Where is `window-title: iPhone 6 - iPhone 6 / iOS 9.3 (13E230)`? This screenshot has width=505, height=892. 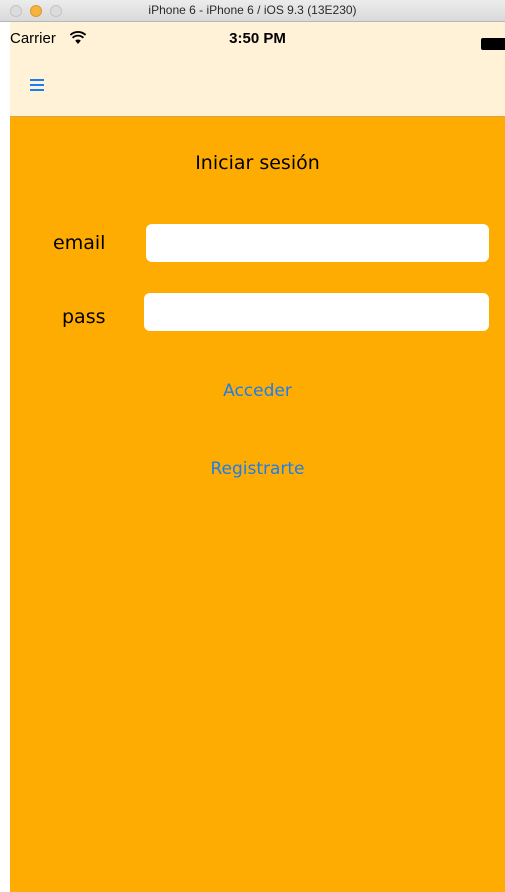 window-title: iPhone 6 - iPhone 6 / iOS 9.3 (13E230) is located at coordinates (252, 10).